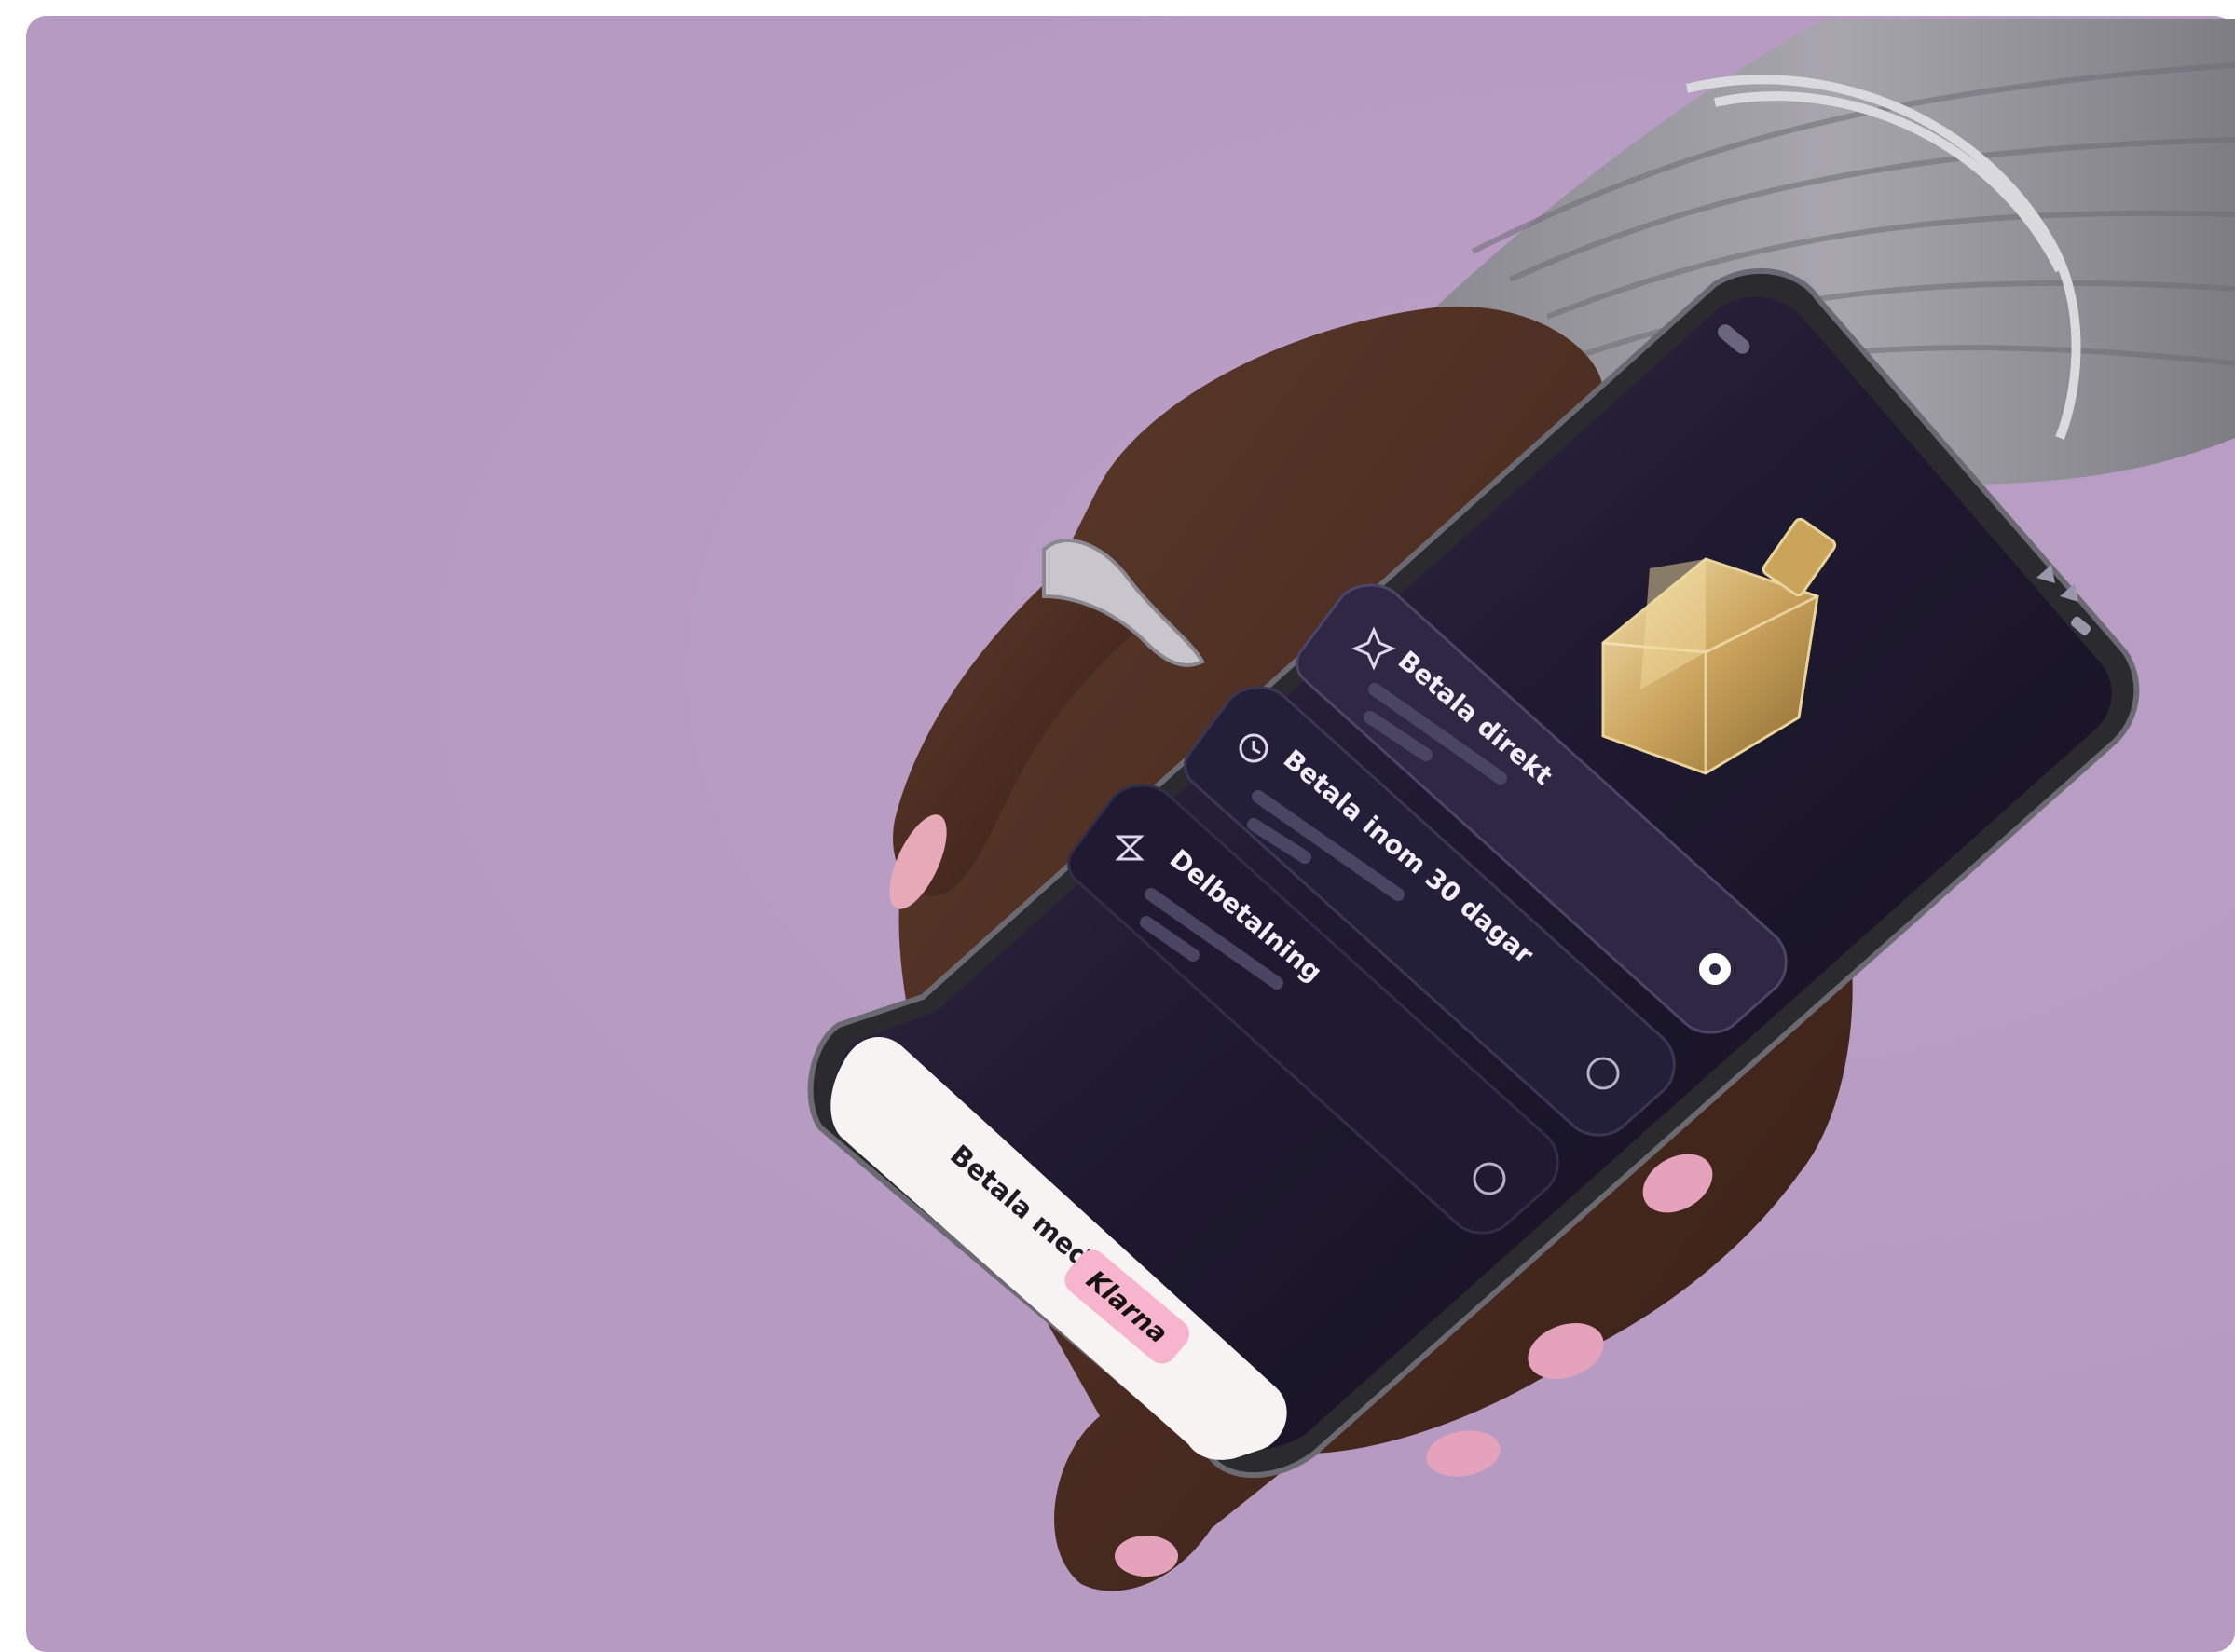 This screenshot has width=2235, height=1652. Describe the element at coordinates (1409, 857) in the screenshot. I see `option-label-betala-inom-30-dagar: Betala inom 30 dagar` at that location.